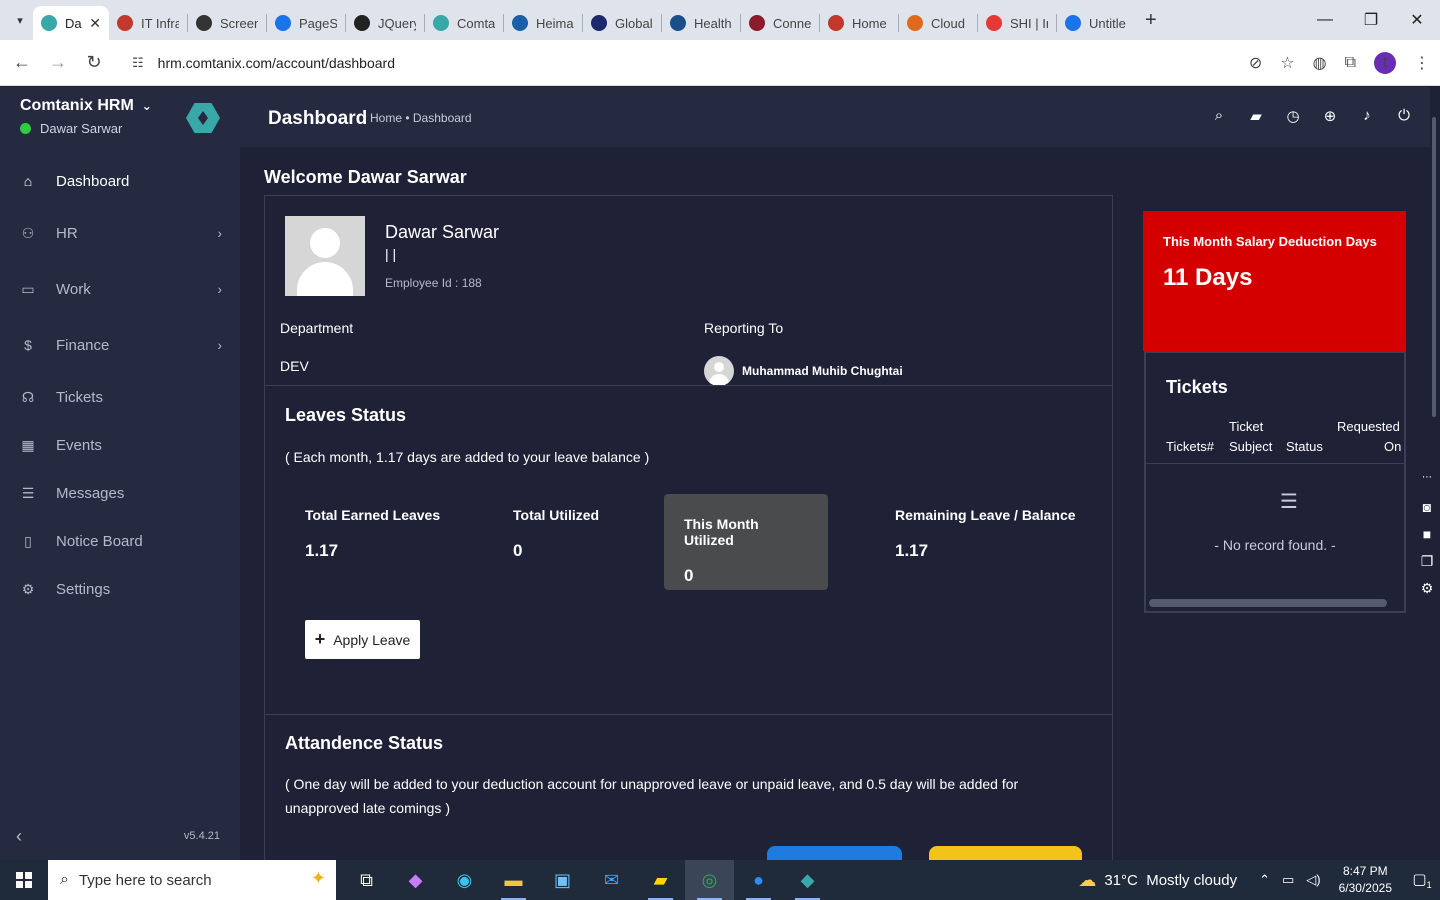 The height and width of the screenshot is (900, 1440). I want to click on zoom-icon: ●, so click(758, 880).